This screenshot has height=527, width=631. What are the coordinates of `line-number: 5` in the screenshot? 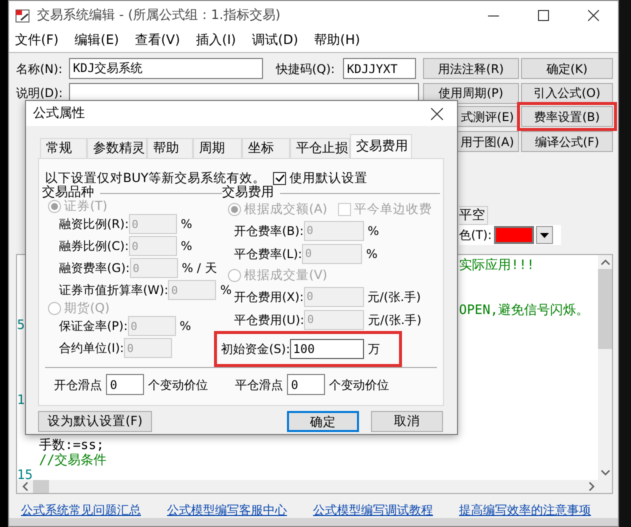 It's located at (21, 325).